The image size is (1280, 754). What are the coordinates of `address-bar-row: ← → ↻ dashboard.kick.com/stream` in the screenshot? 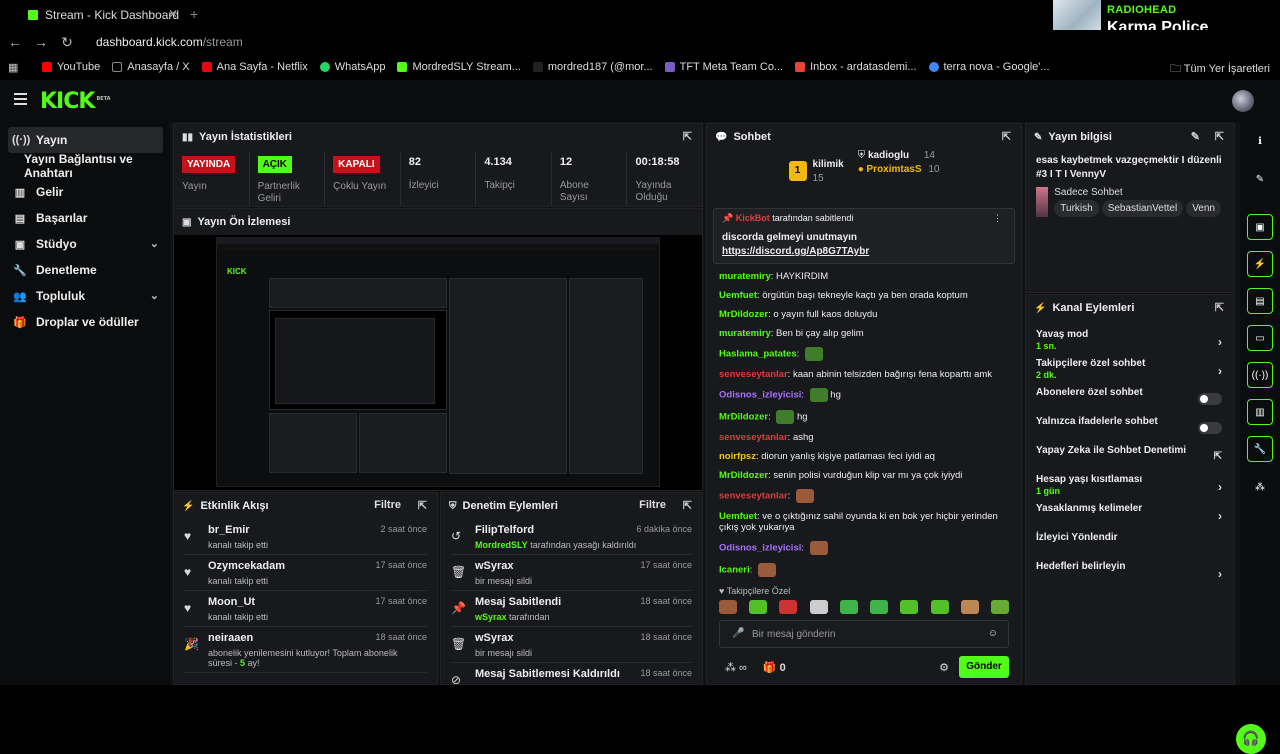 It's located at (640, 42).